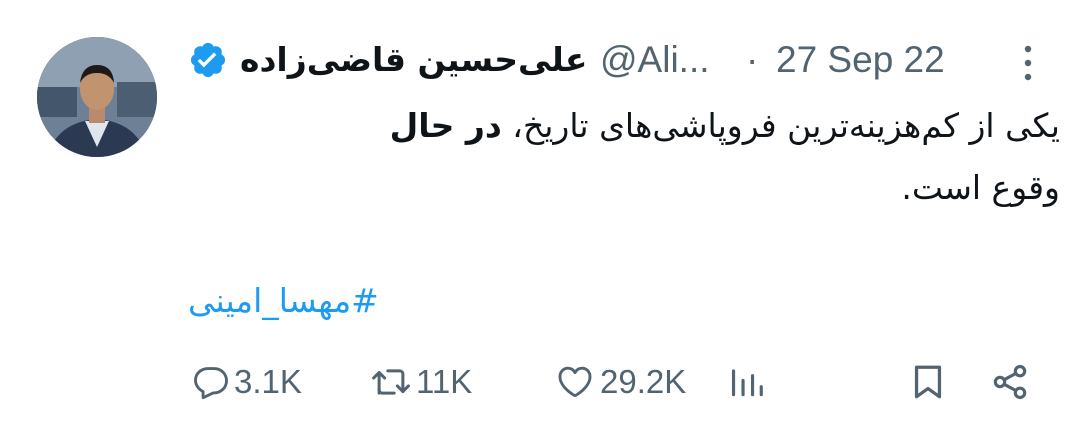 Image resolution: width=1080 pixels, height=442 pixels. I want to click on views-button, so click(747, 382).